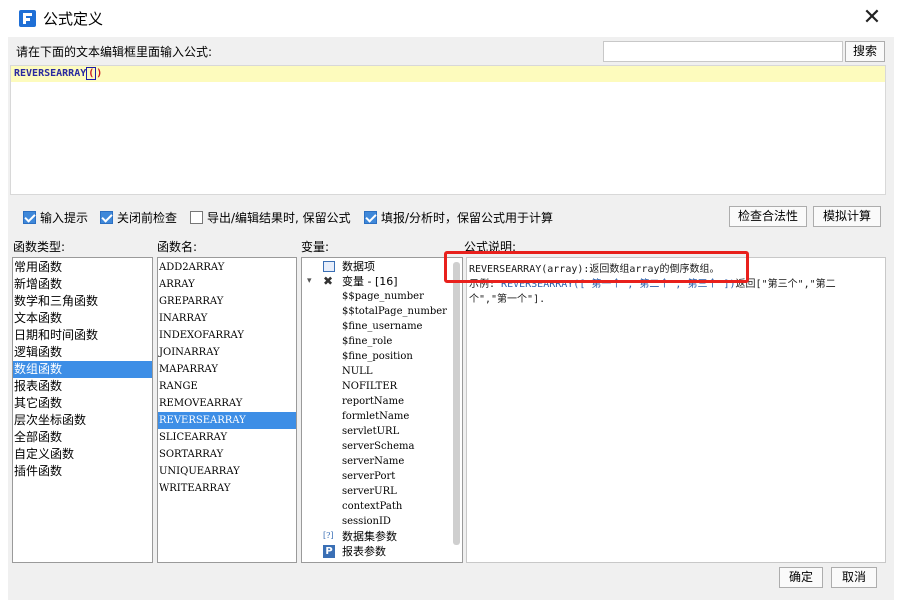  Describe the element at coordinates (227, 335) in the screenshot. I see `function-item: INDEXOFARRAY` at that location.